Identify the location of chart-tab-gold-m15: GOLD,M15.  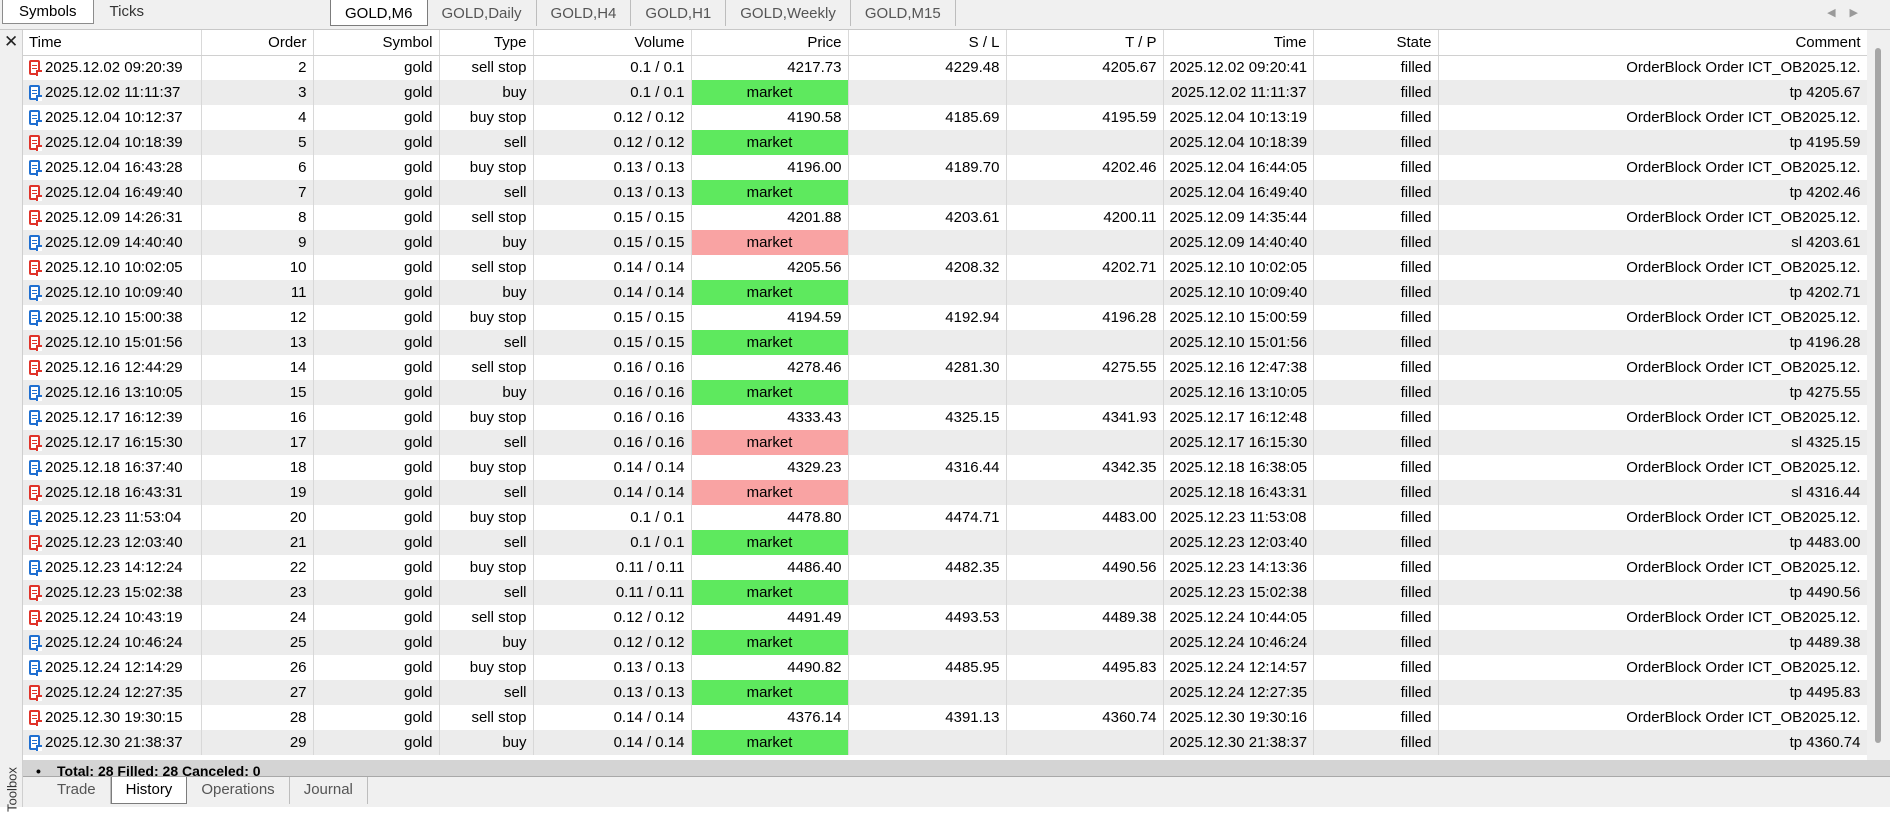
(903, 13).